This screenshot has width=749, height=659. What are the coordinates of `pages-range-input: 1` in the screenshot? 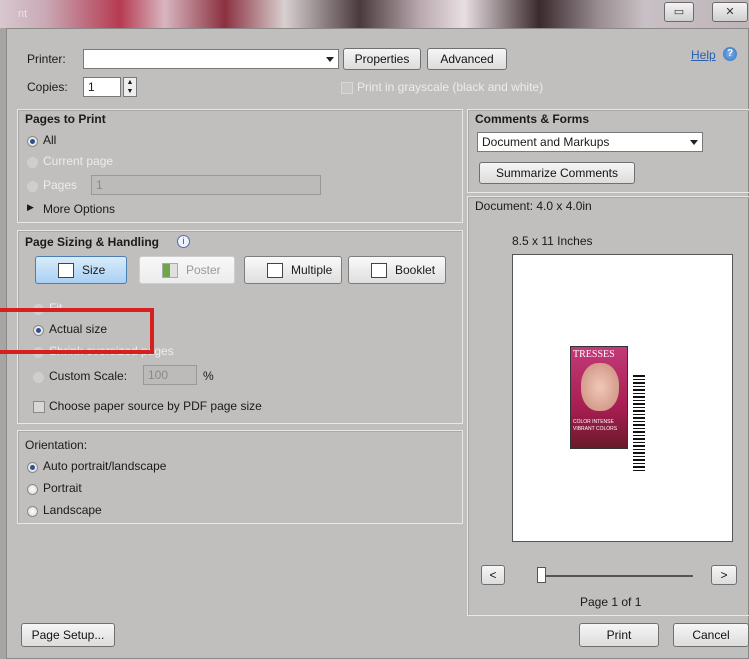 It's located at (206, 185).